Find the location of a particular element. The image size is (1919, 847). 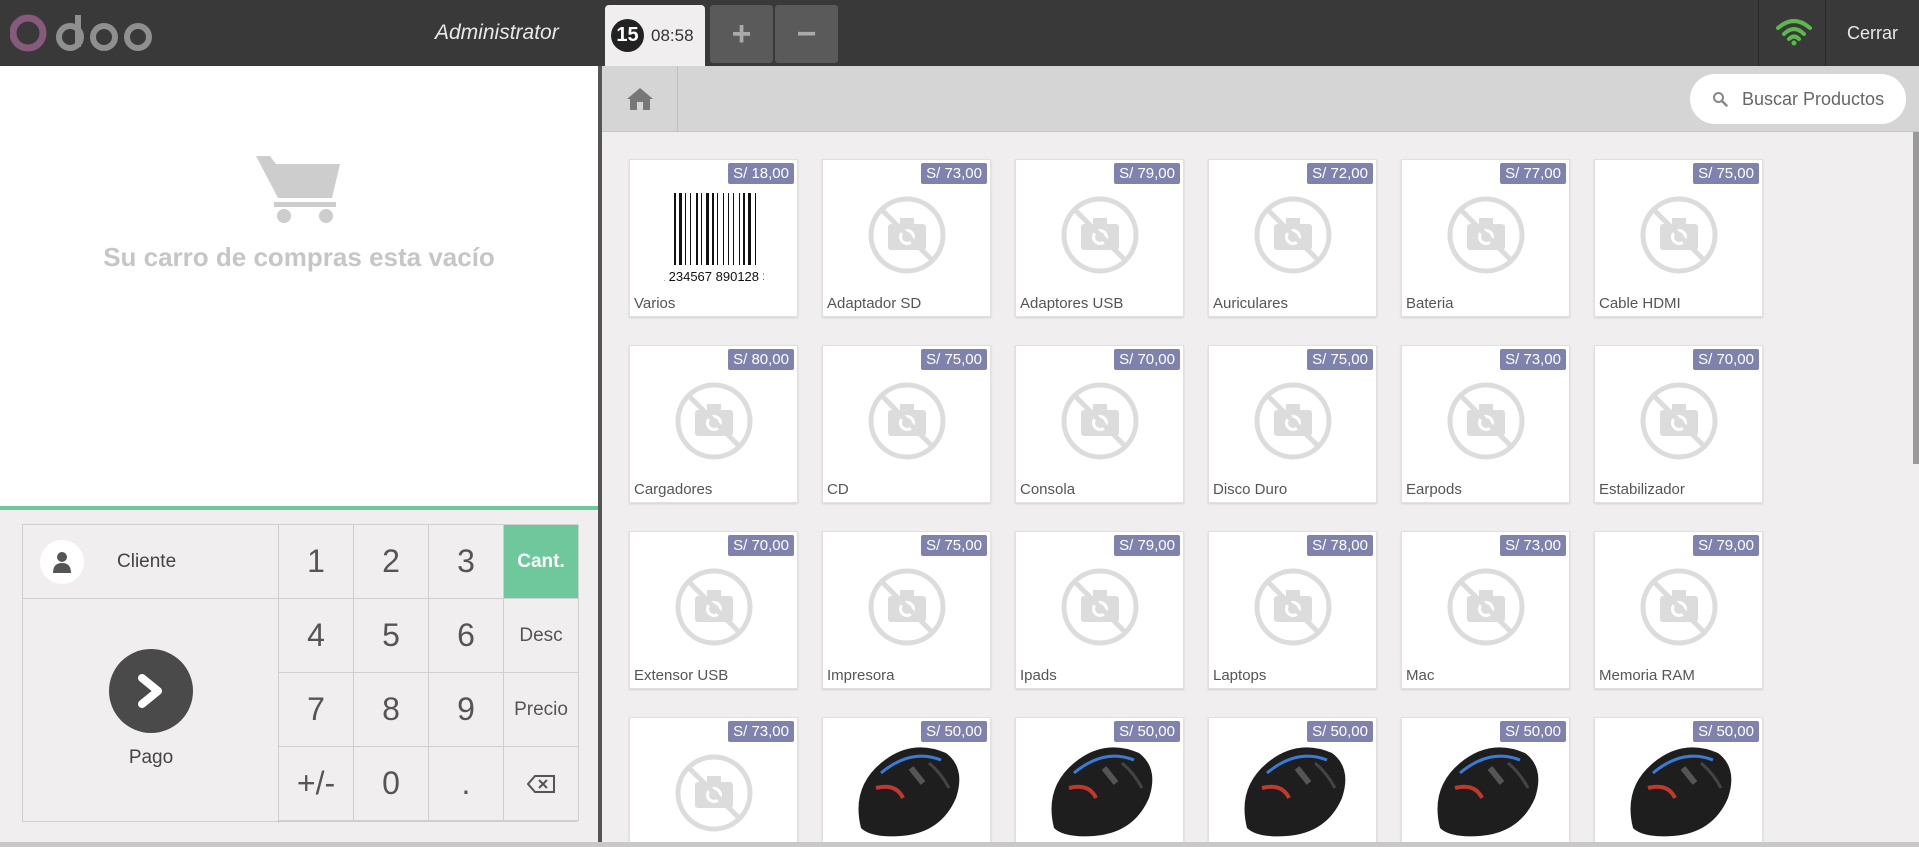

product-card: S/ 79,00 Adaptores USB is located at coordinates (1099, 238).